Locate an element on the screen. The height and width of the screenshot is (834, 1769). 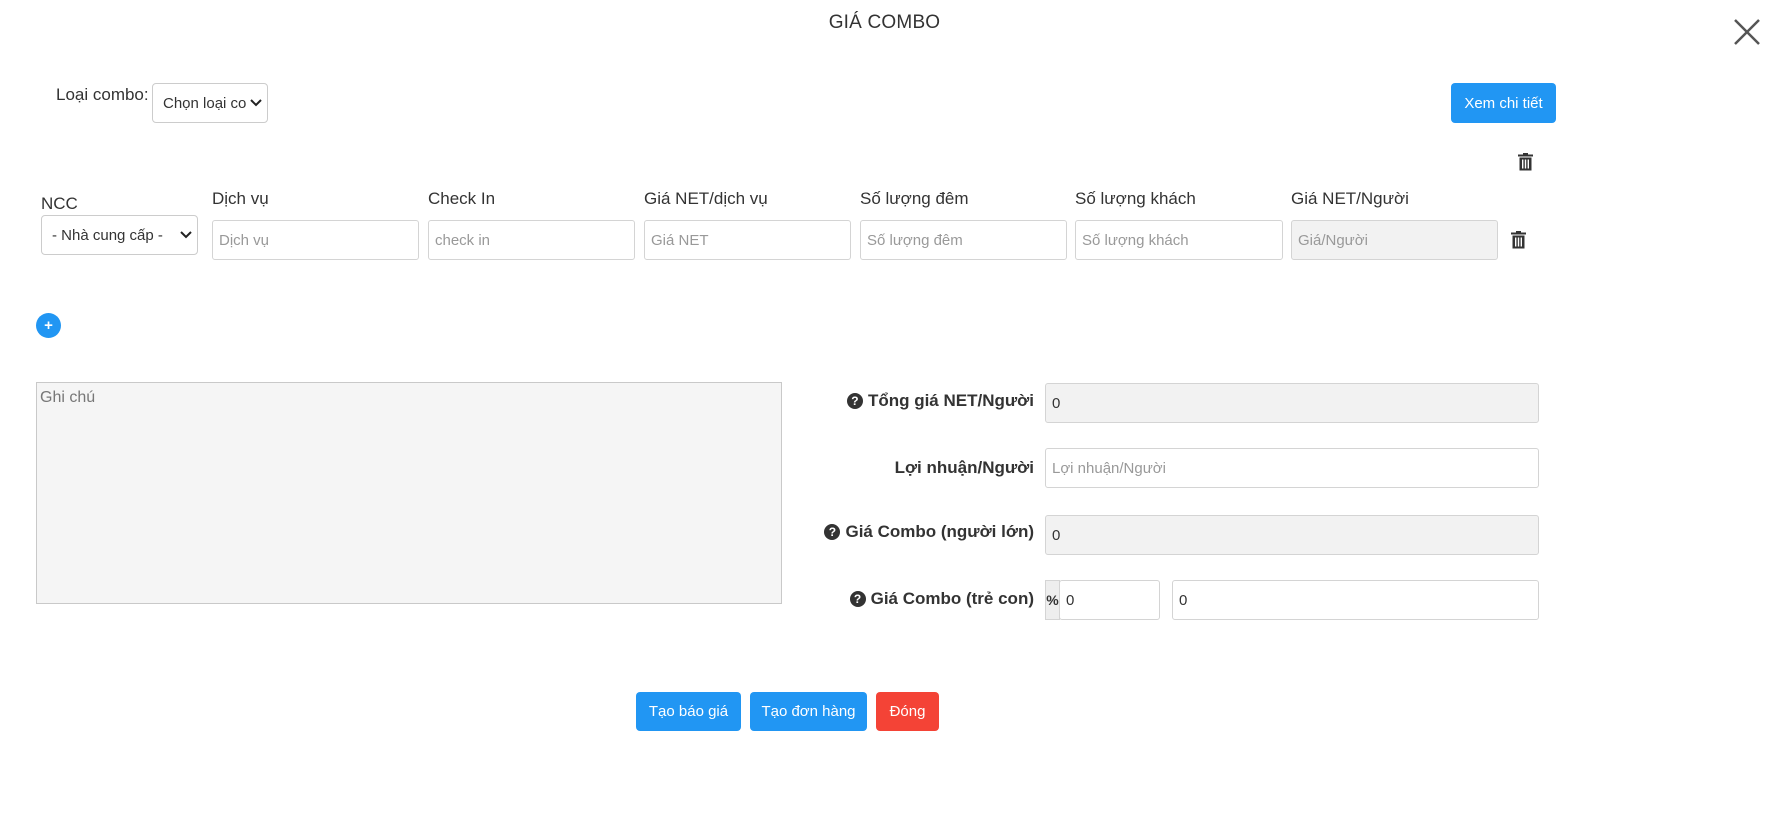
child-combo-label: ? Giá Combo (trẻ con) is located at coordinates (941, 599).